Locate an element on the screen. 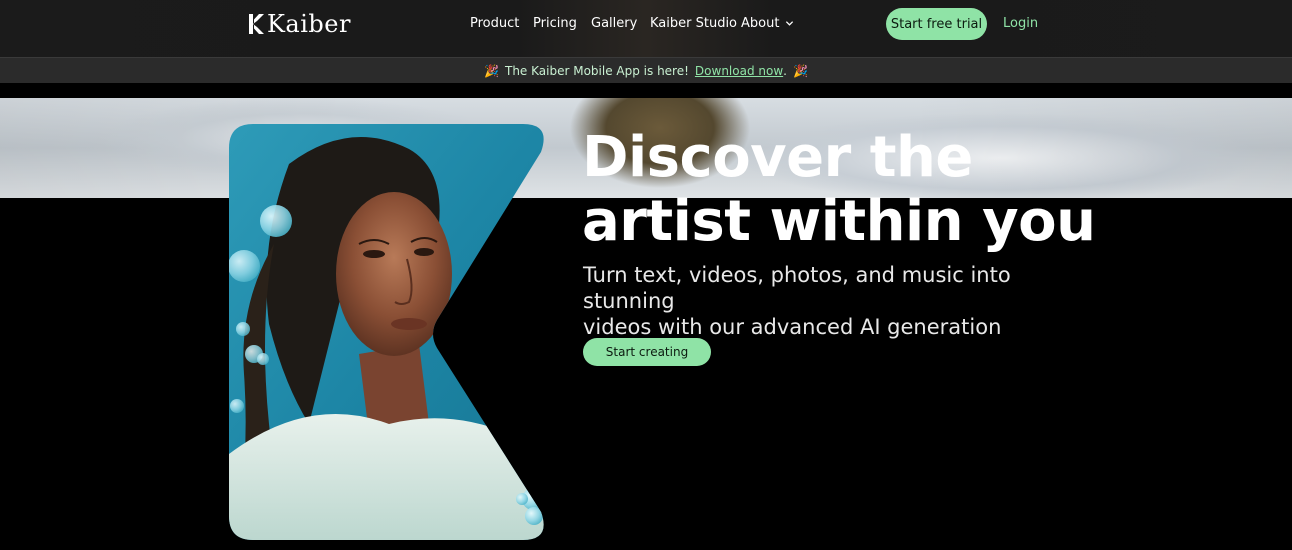 The width and height of the screenshot is (1292, 550). nav-item-gallery: Gallery is located at coordinates (614, 23).